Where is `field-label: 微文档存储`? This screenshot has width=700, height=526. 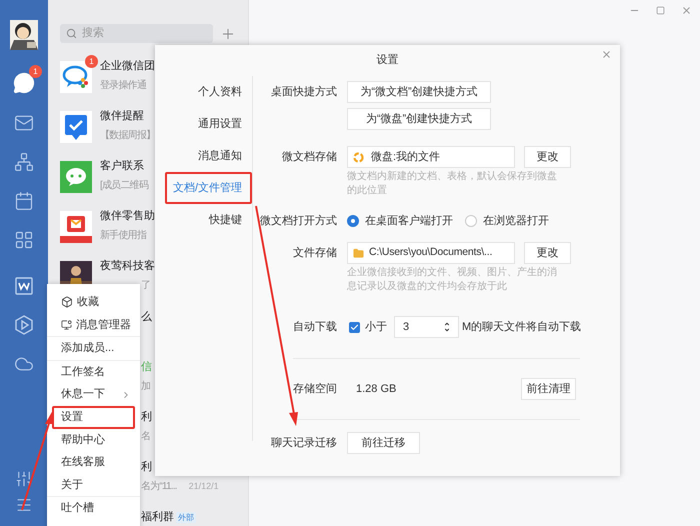 field-label: 微文档存储 is located at coordinates (309, 157).